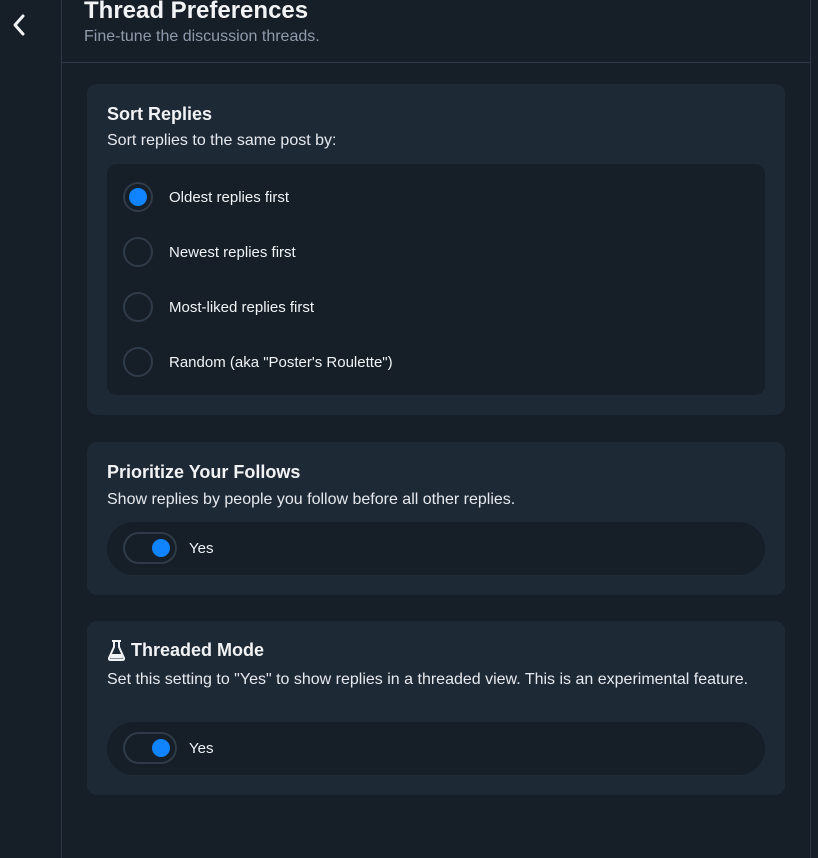 This screenshot has height=858, width=818. I want to click on back-button, so click(19, 25).